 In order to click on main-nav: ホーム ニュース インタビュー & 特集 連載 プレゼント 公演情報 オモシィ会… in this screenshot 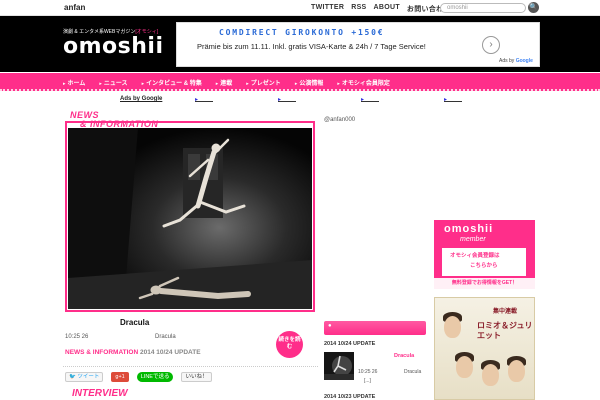, I will do `click(300, 82)`.